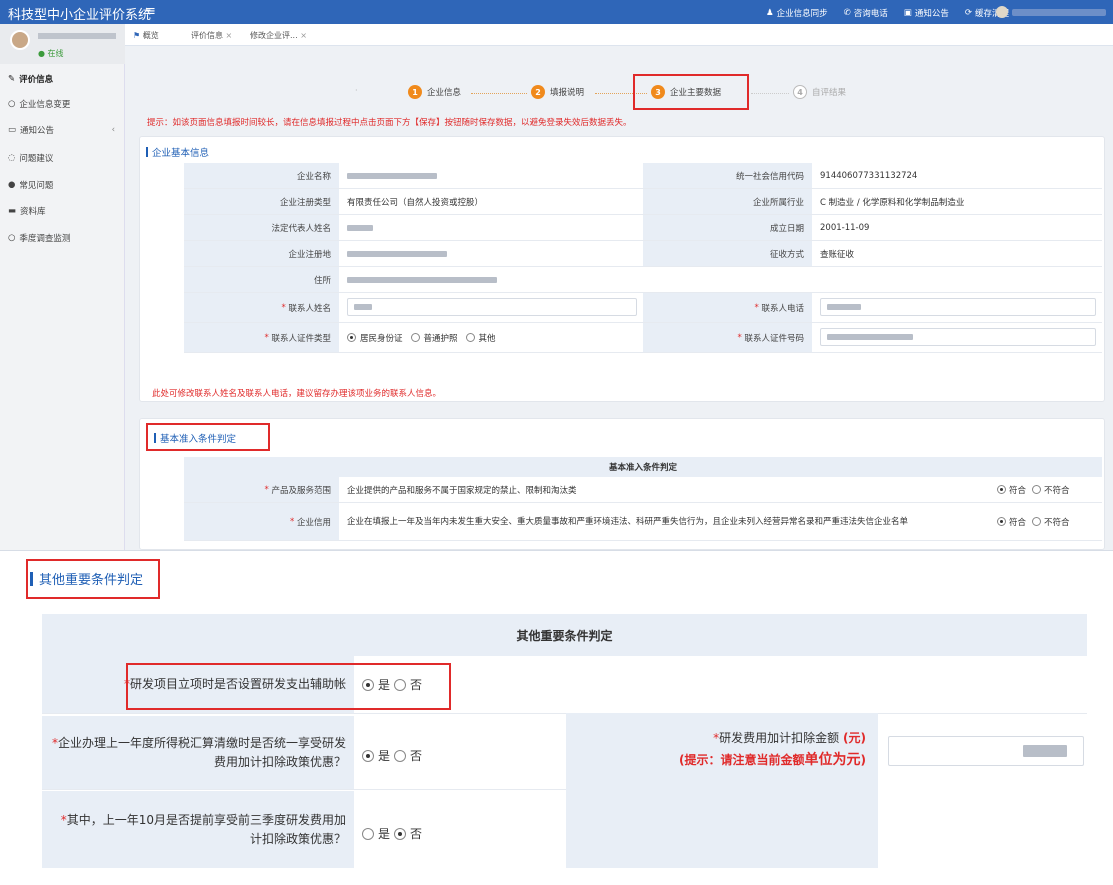 The height and width of the screenshot is (885, 1113). What do you see at coordinates (847, 13) in the screenshot?
I see `phone-icon: ✆` at bounding box center [847, 13].